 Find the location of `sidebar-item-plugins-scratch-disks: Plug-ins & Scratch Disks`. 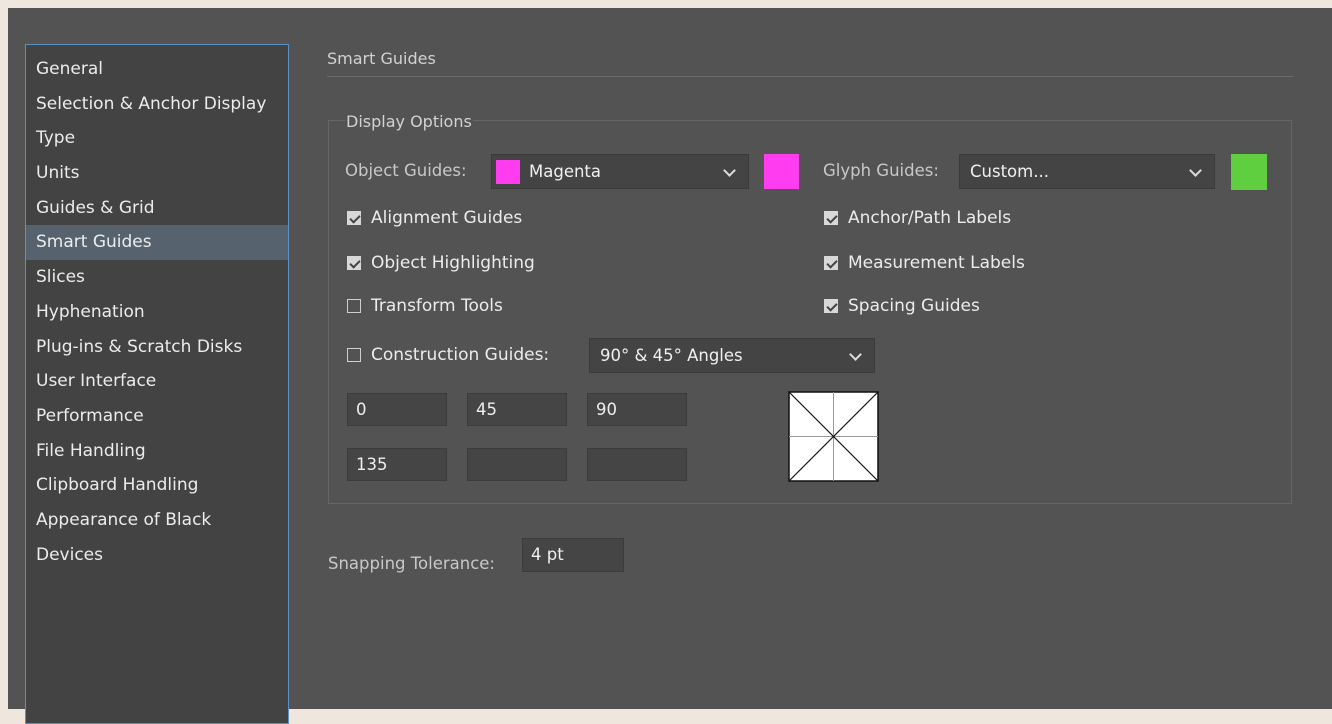

sidebar-item-plugins-scratch-disks: Plug-ins & Scratch Disks is located at coordinates (157, 347).